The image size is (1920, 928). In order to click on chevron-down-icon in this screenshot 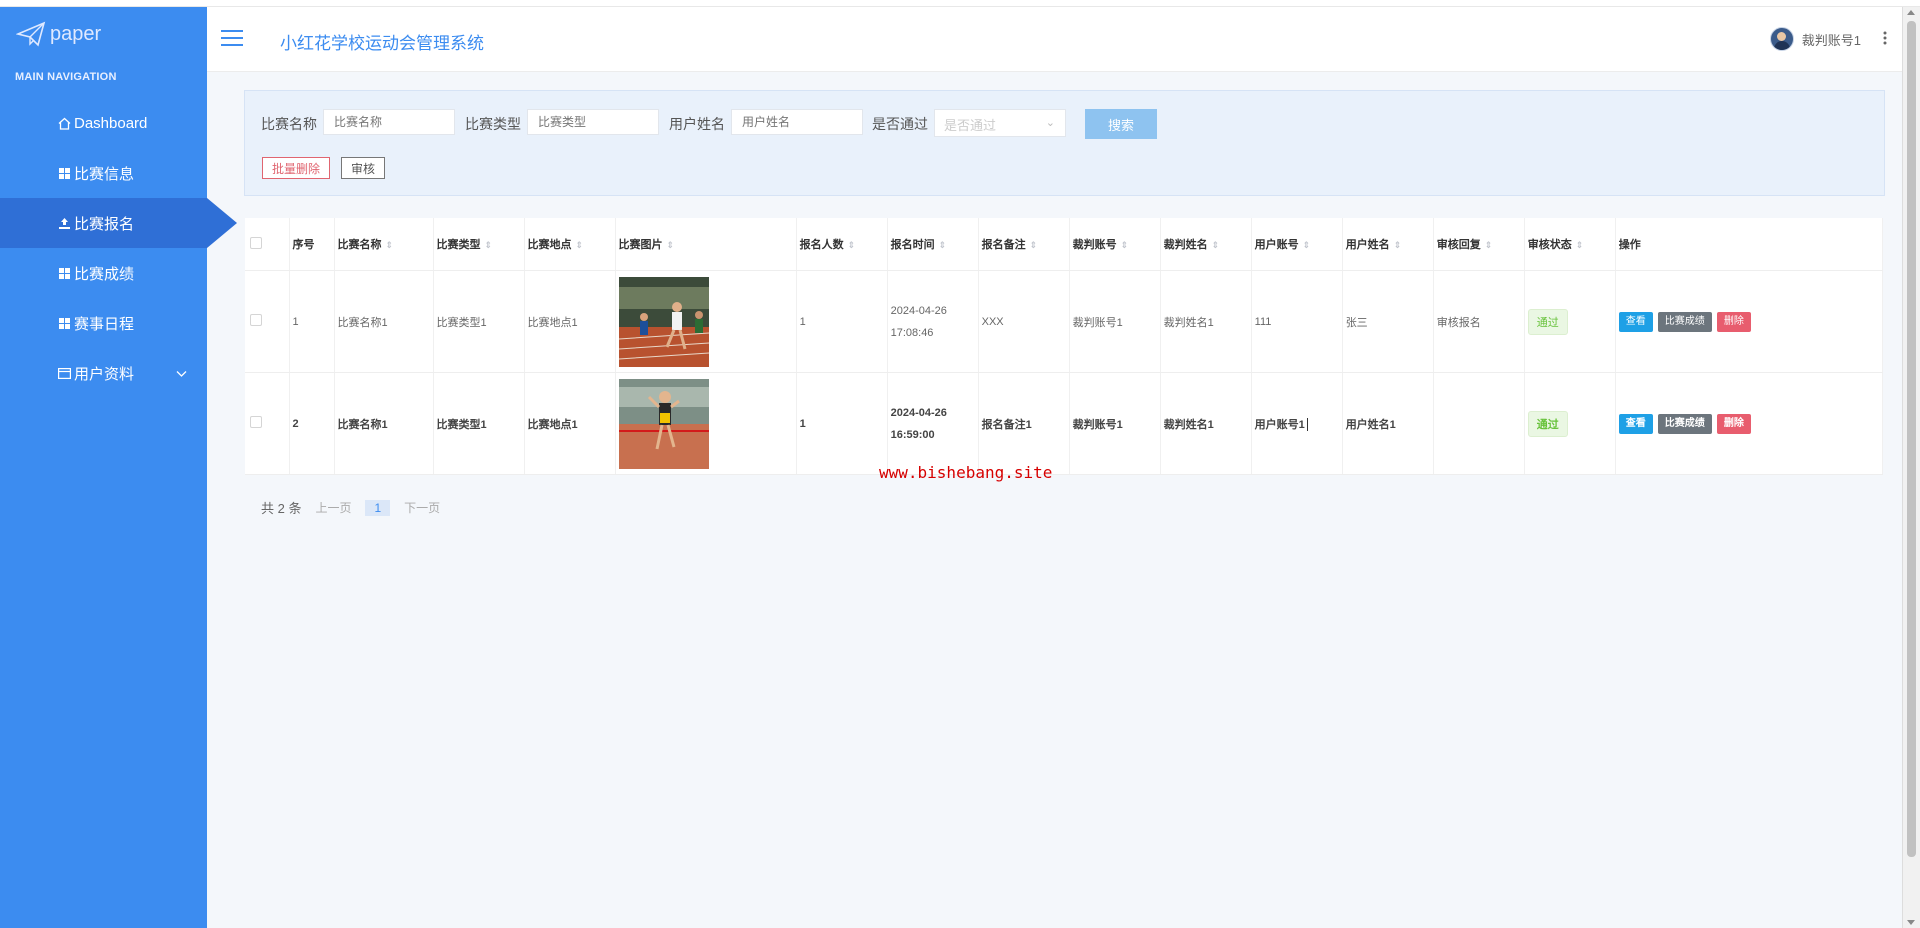, I will do `click(181, 373)`.